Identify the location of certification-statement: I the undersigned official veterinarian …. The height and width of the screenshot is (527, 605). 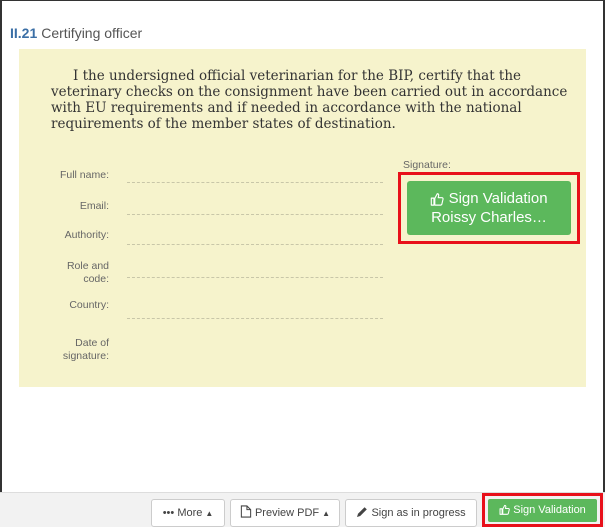
(309, 100).